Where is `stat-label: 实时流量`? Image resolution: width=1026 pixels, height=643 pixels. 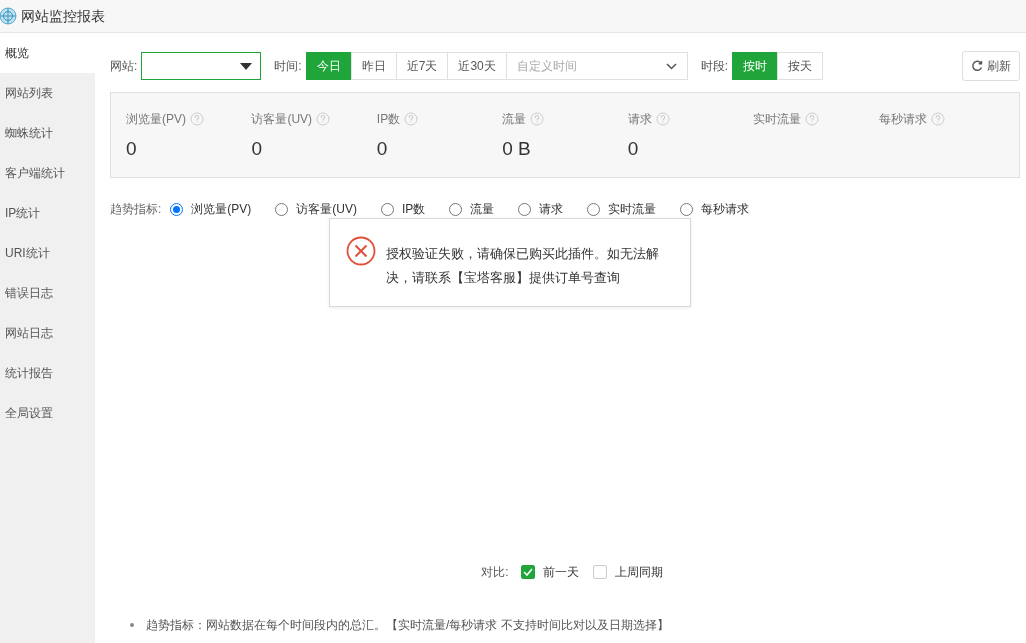 stat-label: 实时流量 is located at coordinates (777, 119).